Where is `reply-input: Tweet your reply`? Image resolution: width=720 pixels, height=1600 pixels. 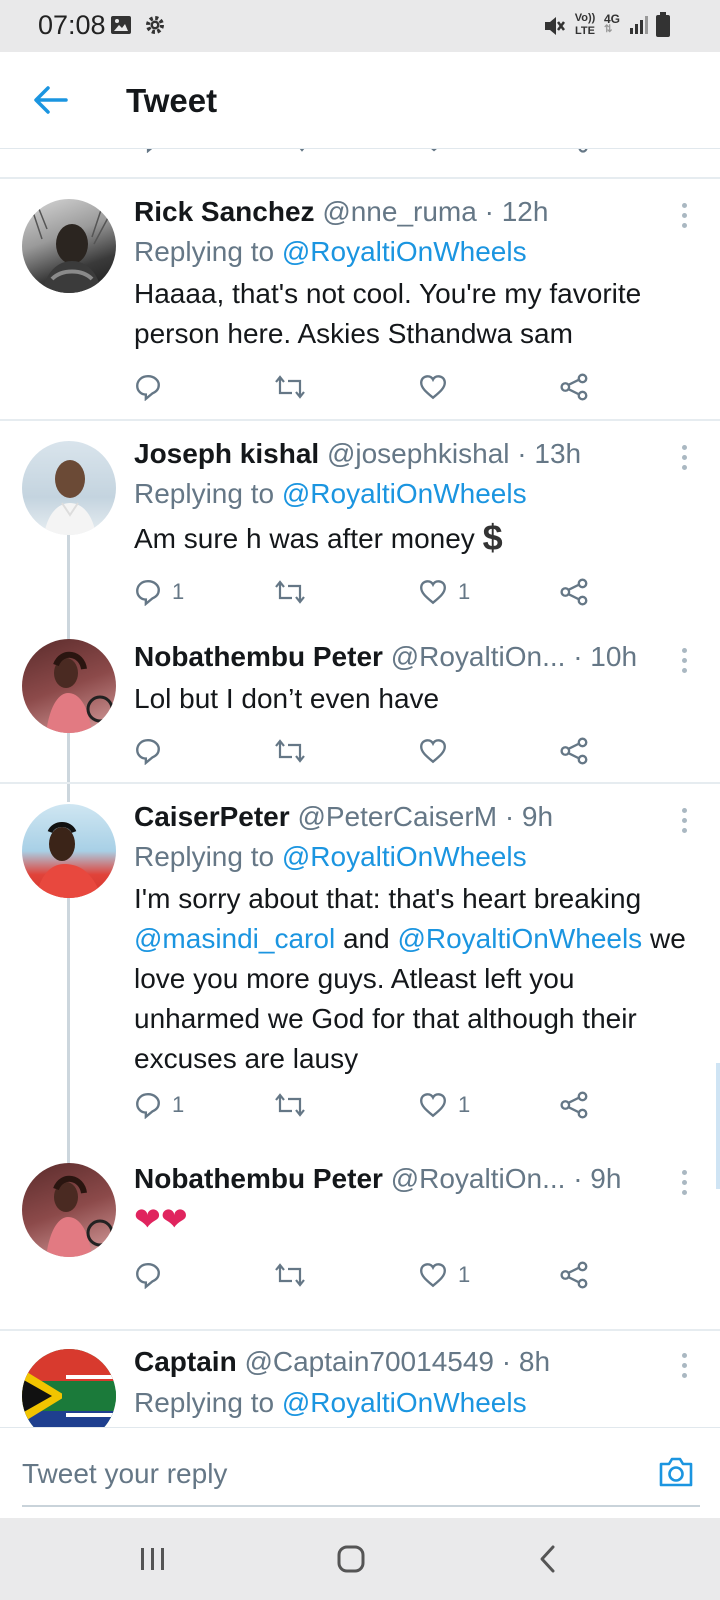 reply-input: Tweet your reply is located at coordinates (124, 1474).